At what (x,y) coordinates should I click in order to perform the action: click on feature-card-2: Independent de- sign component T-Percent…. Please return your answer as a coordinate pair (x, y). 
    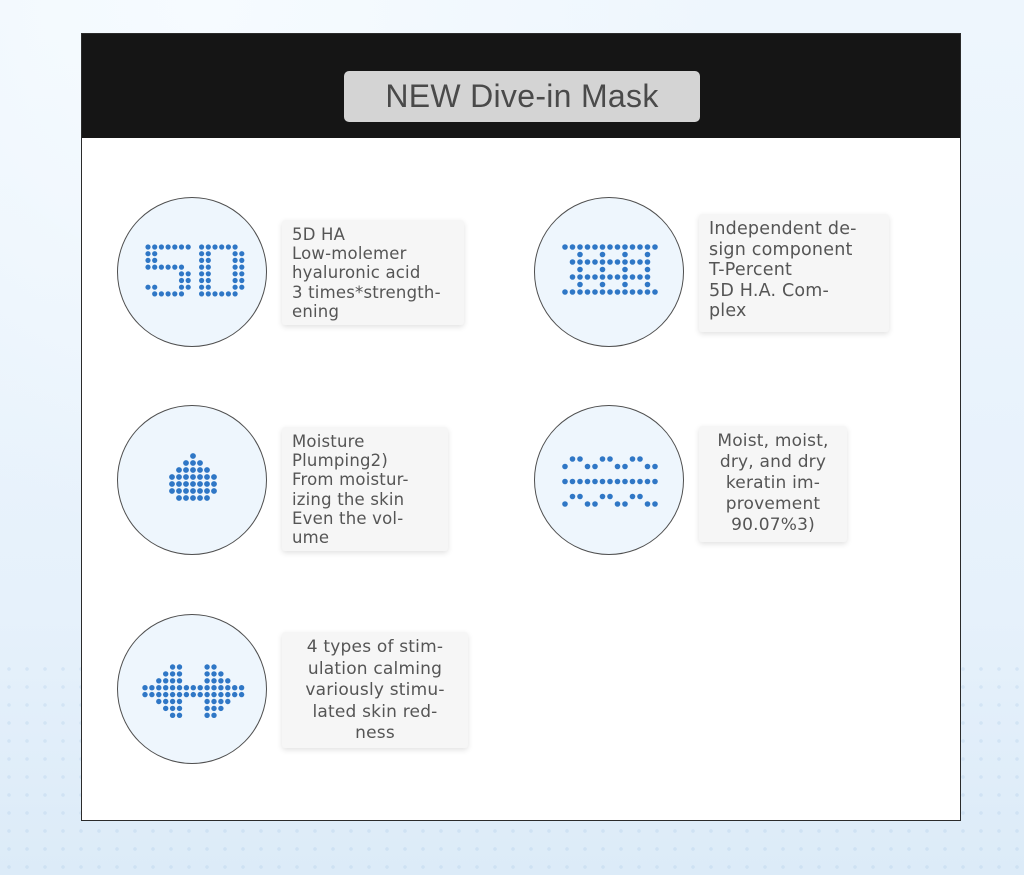
    Looking at the image, I should click on (794, 273).